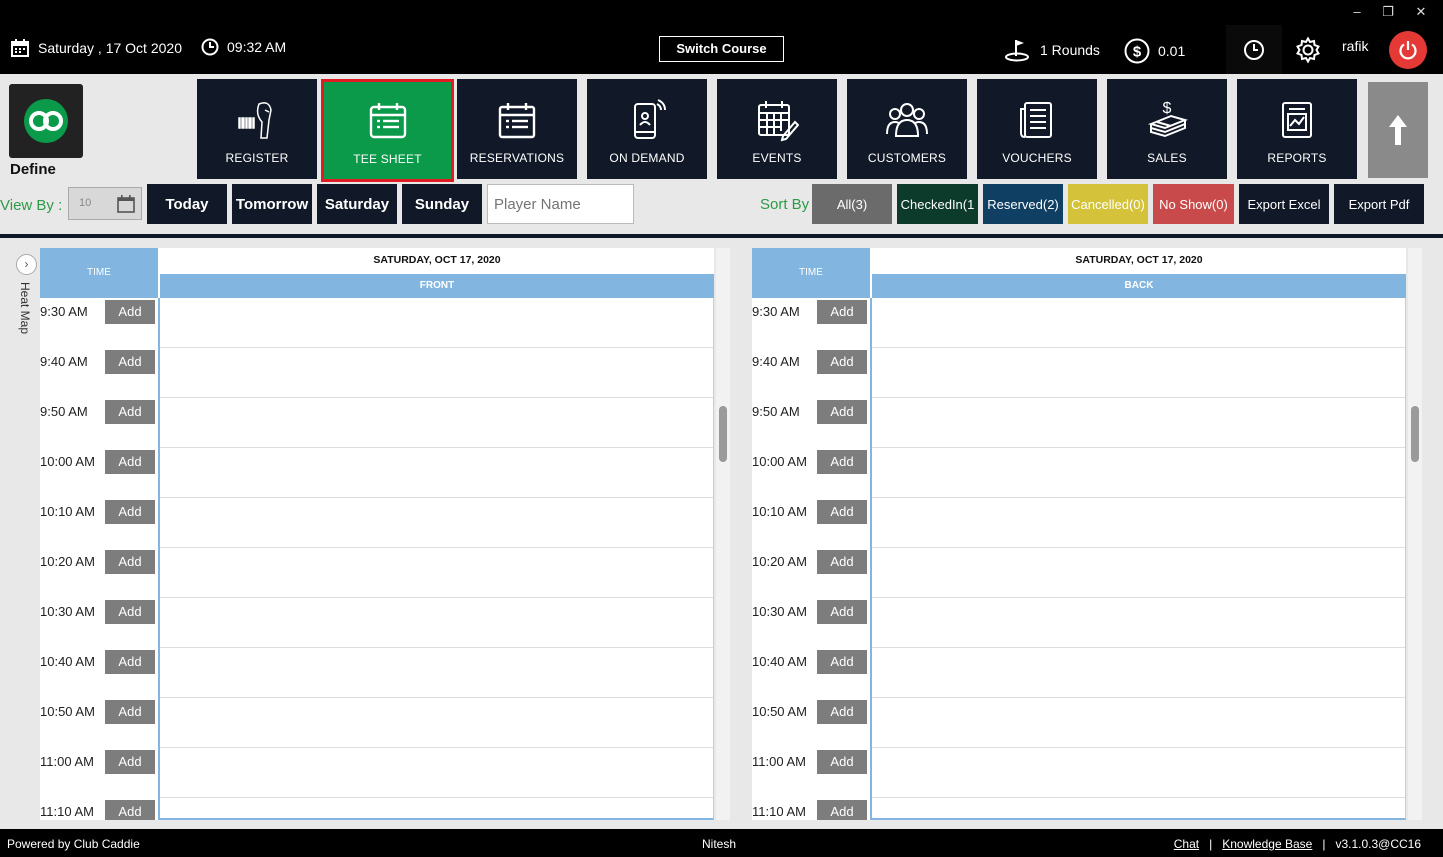 This screenshot has height=857, width=1443. Describe the element at coordinates (907, 158) in the screenshot. I see `nav-label: CUSTOMERS` at that location.